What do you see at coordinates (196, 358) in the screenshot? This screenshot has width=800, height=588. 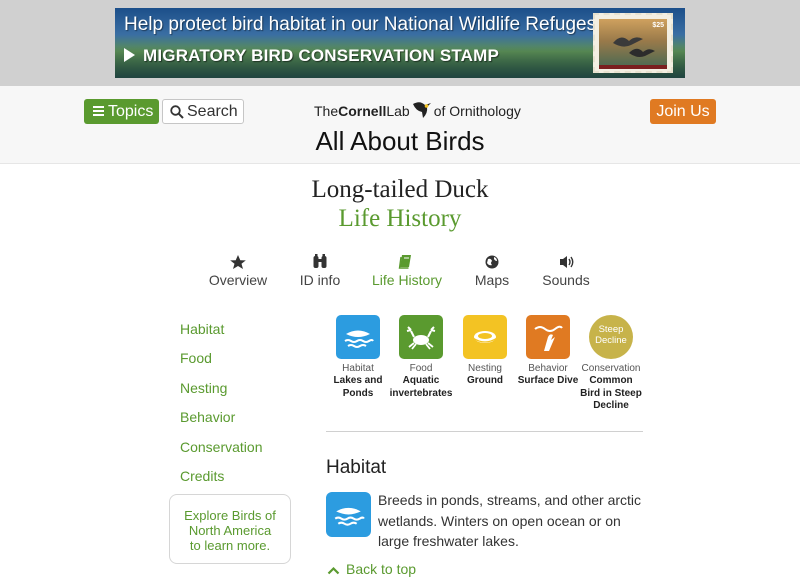 I see `nav-food: Food` at bounding box center [196, 358].